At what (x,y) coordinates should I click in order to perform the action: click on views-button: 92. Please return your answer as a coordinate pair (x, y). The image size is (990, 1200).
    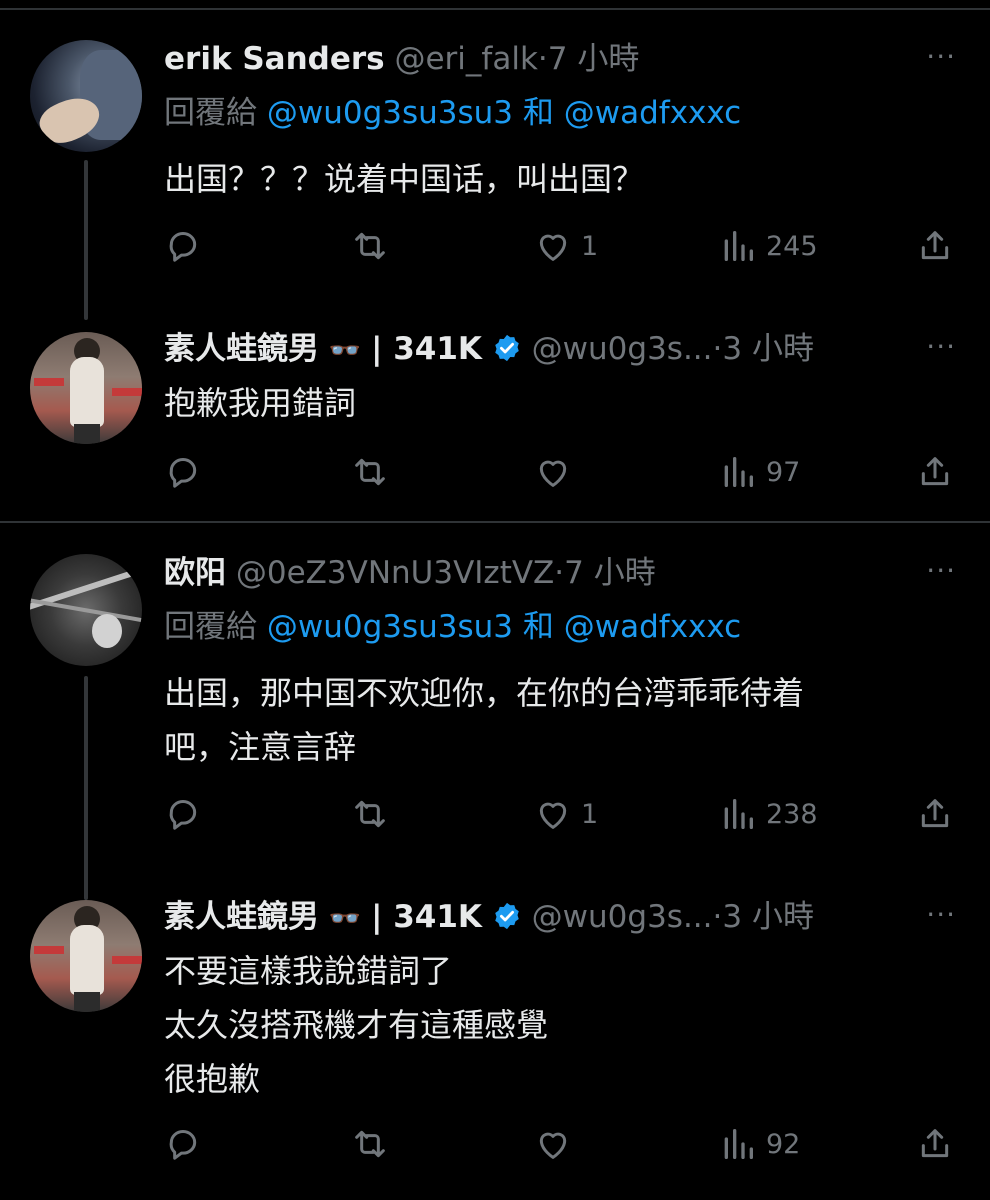
    Looking at the image, I should click on (759, 1144).